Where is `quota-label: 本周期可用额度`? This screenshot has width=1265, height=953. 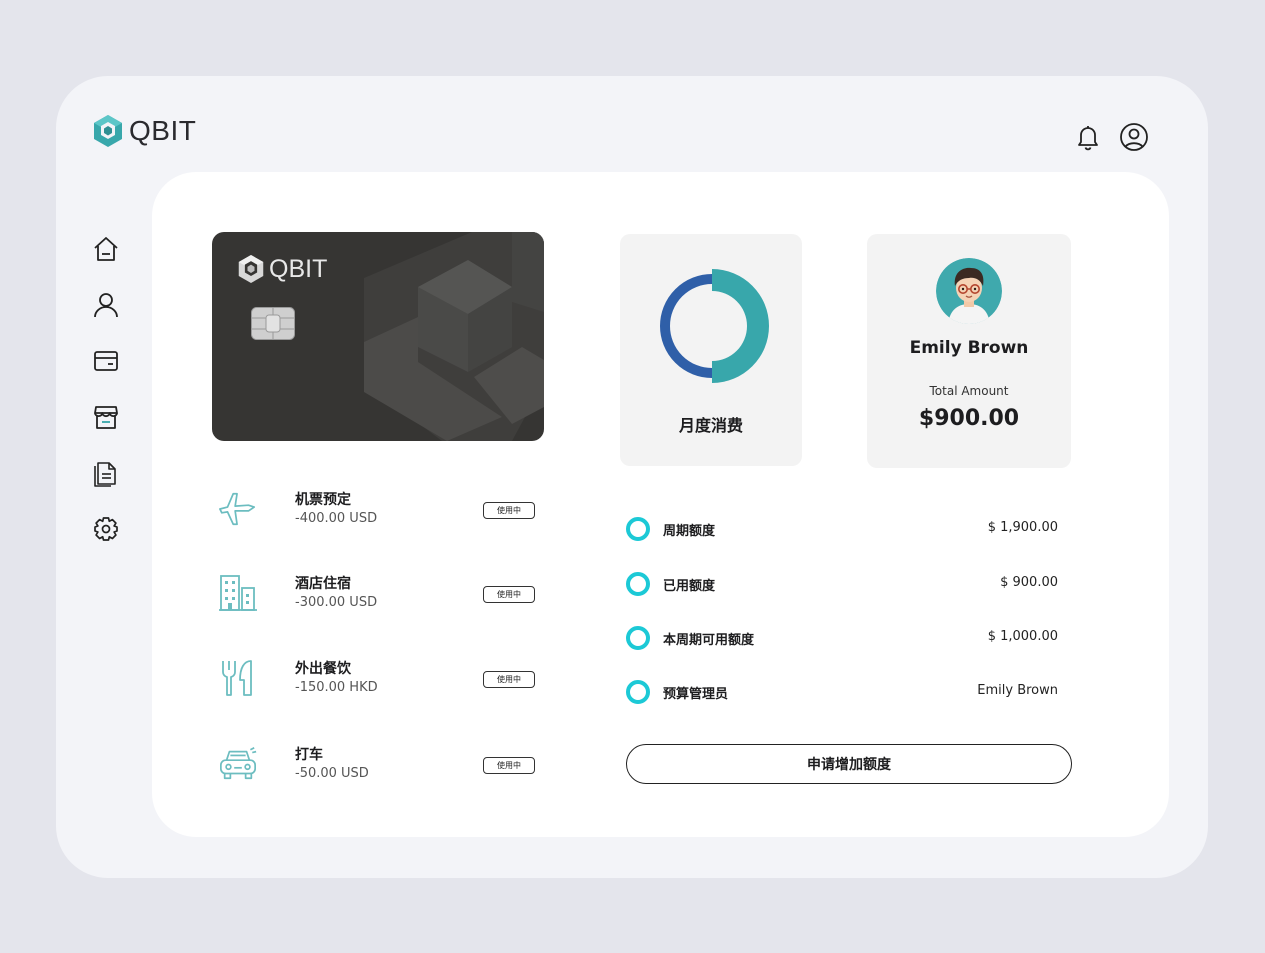
quota-label: 本周期可用额度 is located at coordinates (709, 640).